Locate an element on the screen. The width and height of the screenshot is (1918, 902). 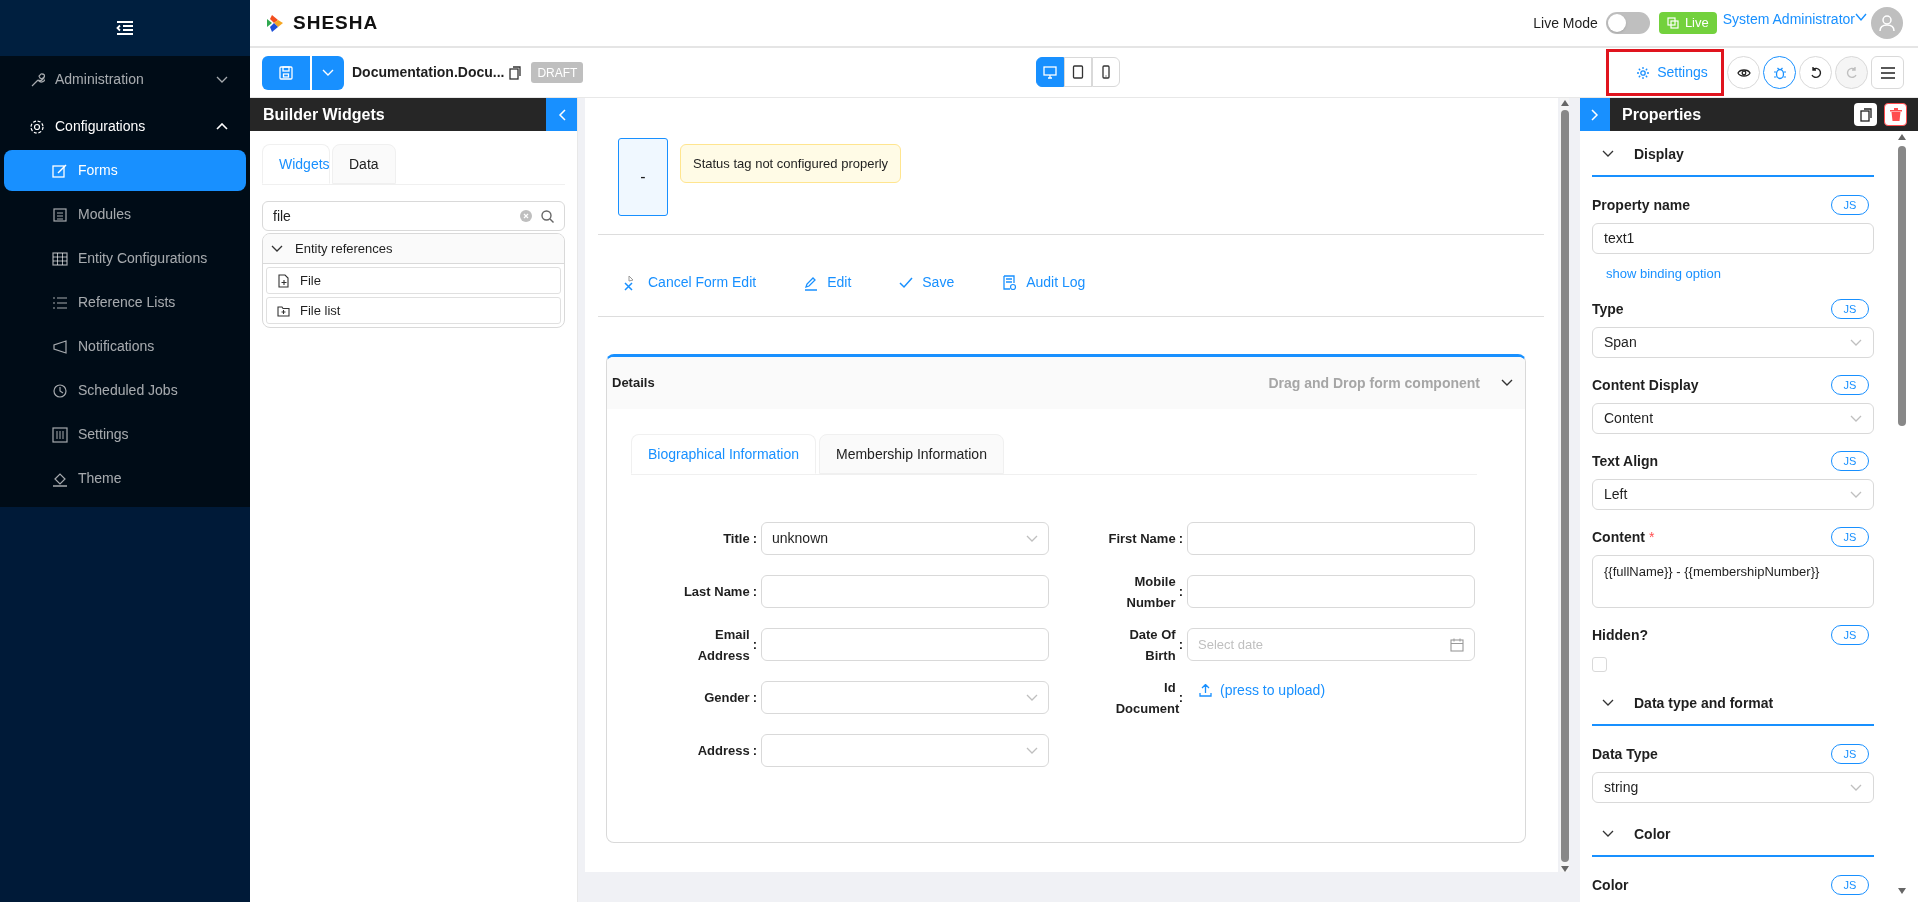
menu-item: Theme is located at coordinates (125, 478).